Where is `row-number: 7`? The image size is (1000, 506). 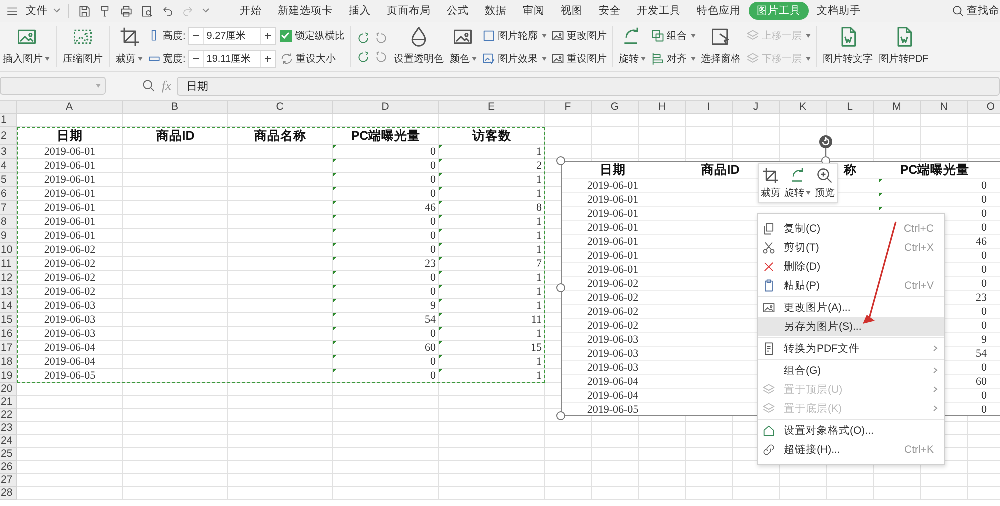 row-number: 7 is located at coordinates (8, 208).